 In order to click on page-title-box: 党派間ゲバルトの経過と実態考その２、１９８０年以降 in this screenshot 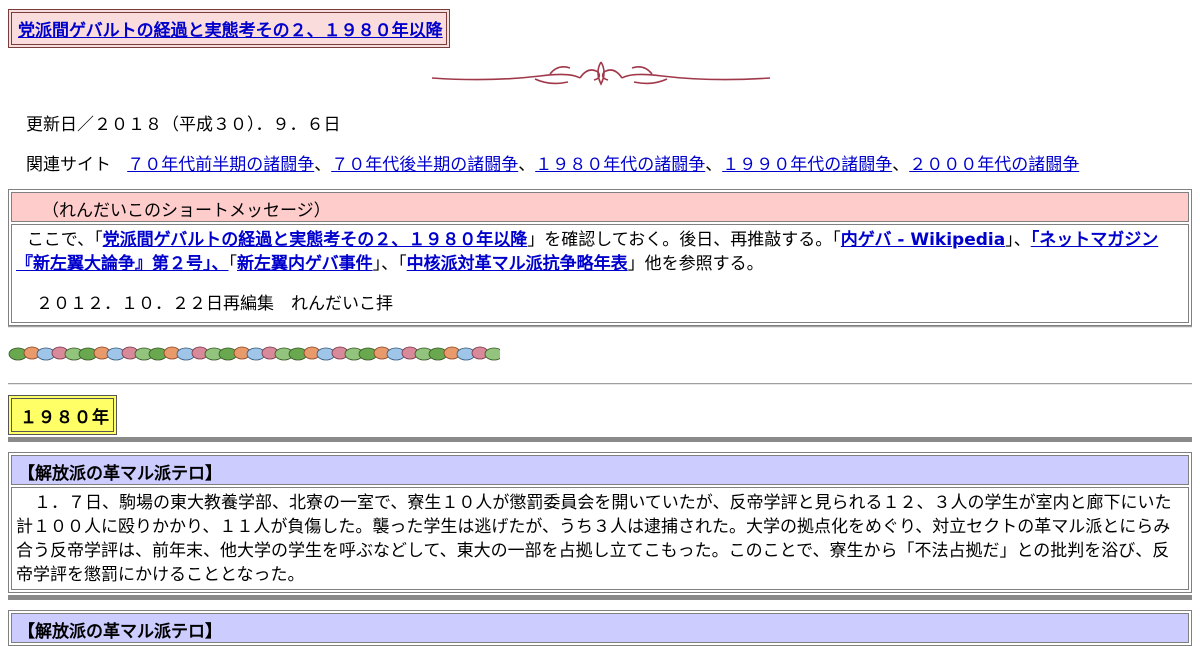, I will do `click(229, 28)`.